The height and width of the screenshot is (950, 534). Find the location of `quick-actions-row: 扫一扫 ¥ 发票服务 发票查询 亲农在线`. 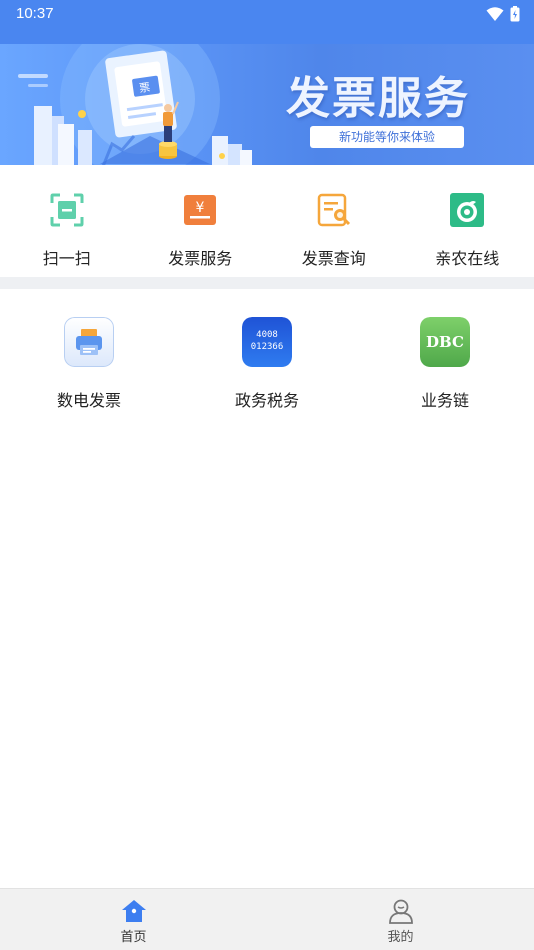

quick-actions-row: 扫一扫 ¥ 发票服务 发票查询 亲农在线 is located at coordinates (267, 221).